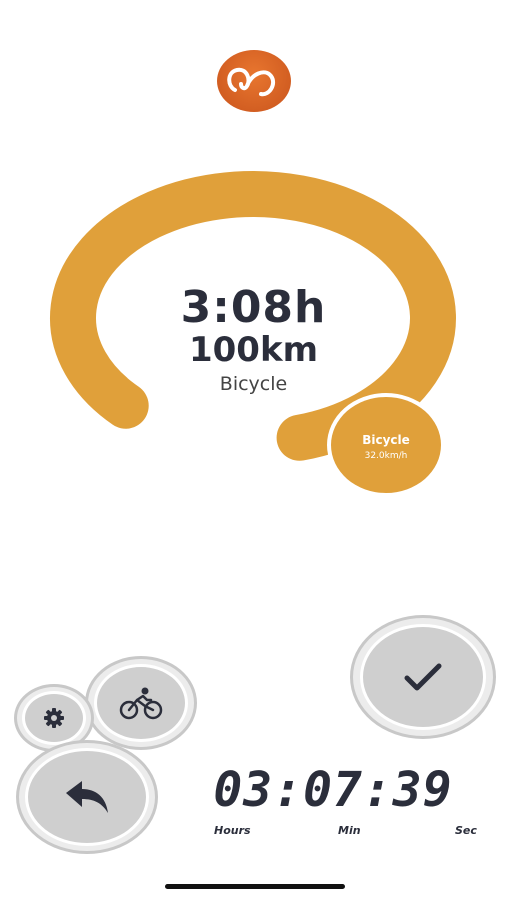 The width and height of the screenshot is (507, 900). I want to click on undo-arrow-icon, so click(87, 797).